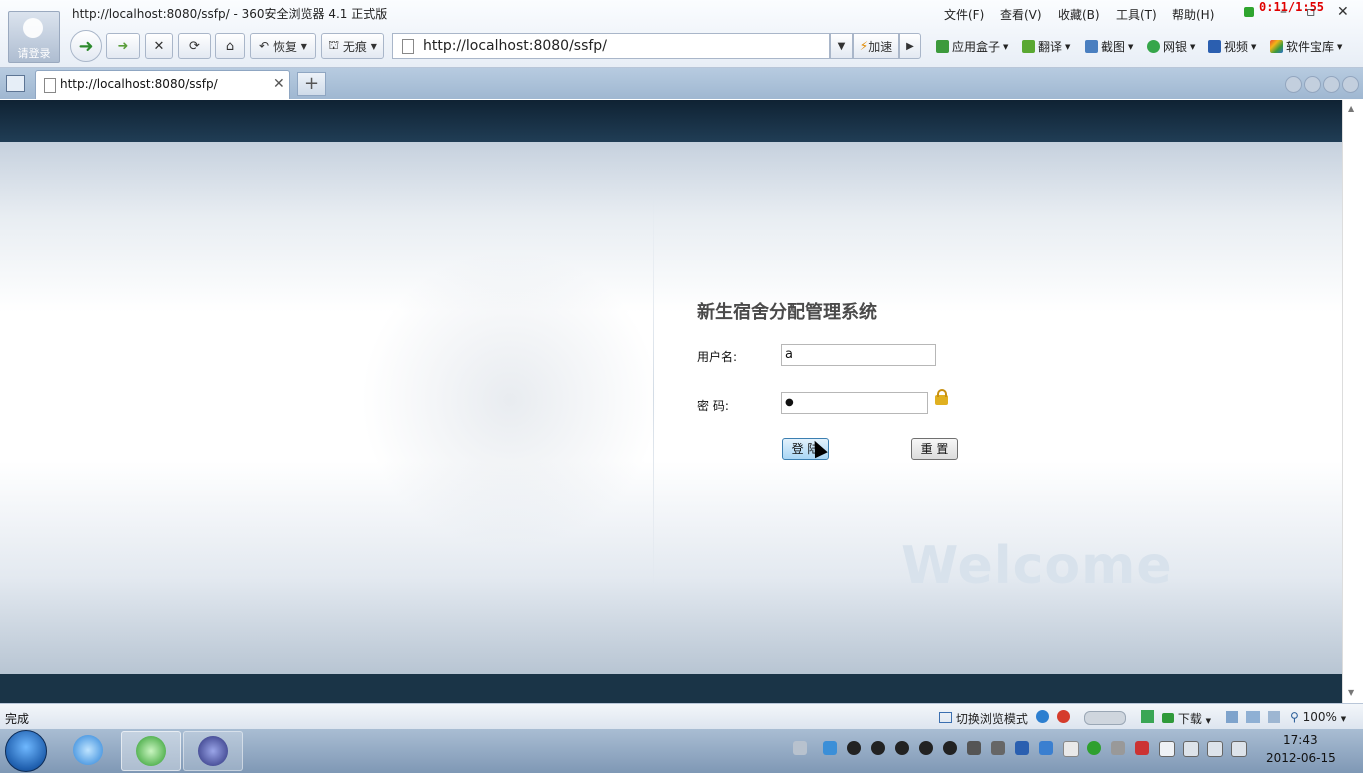 This screenshot has width=1363, height=773. What do you see at coordinates (1343, 12) in the screenshot?
I see `close-window-button: ✕` at bounding box center [1343, 12].